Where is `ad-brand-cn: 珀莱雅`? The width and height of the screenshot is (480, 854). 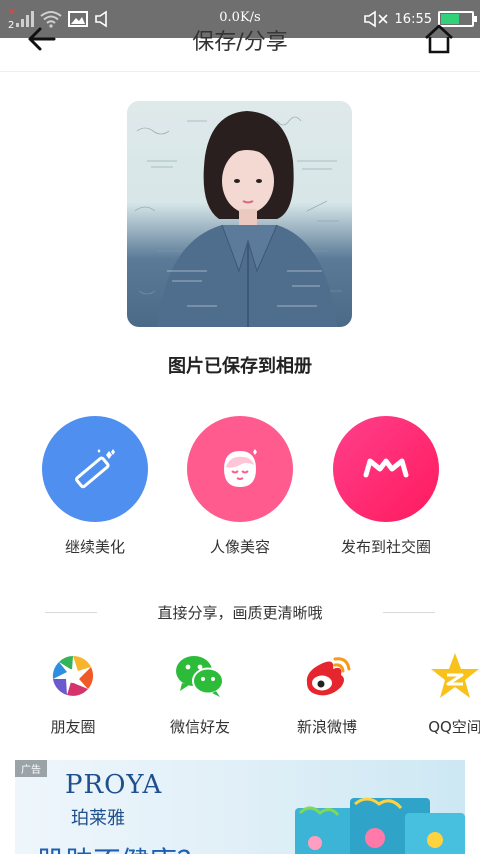
ad-brand-cn: 珀莱雅 is located at coordinates (98, 818).